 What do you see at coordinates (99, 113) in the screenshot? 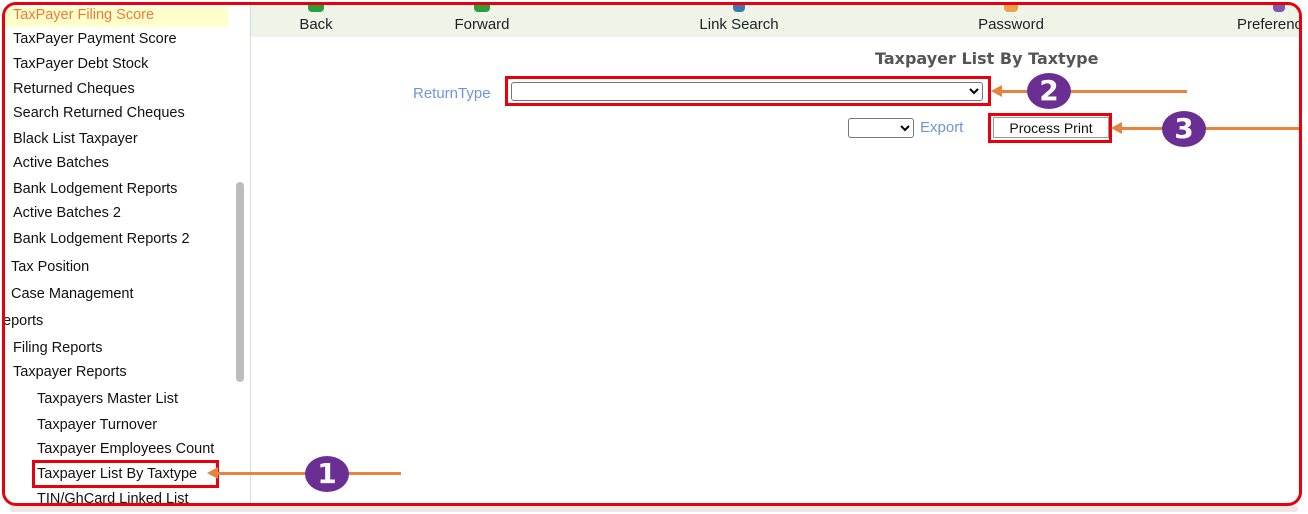
I see `sidebar-item-search-returned-cheques: Search Returned Cheques` at bounding box center [99, 113].